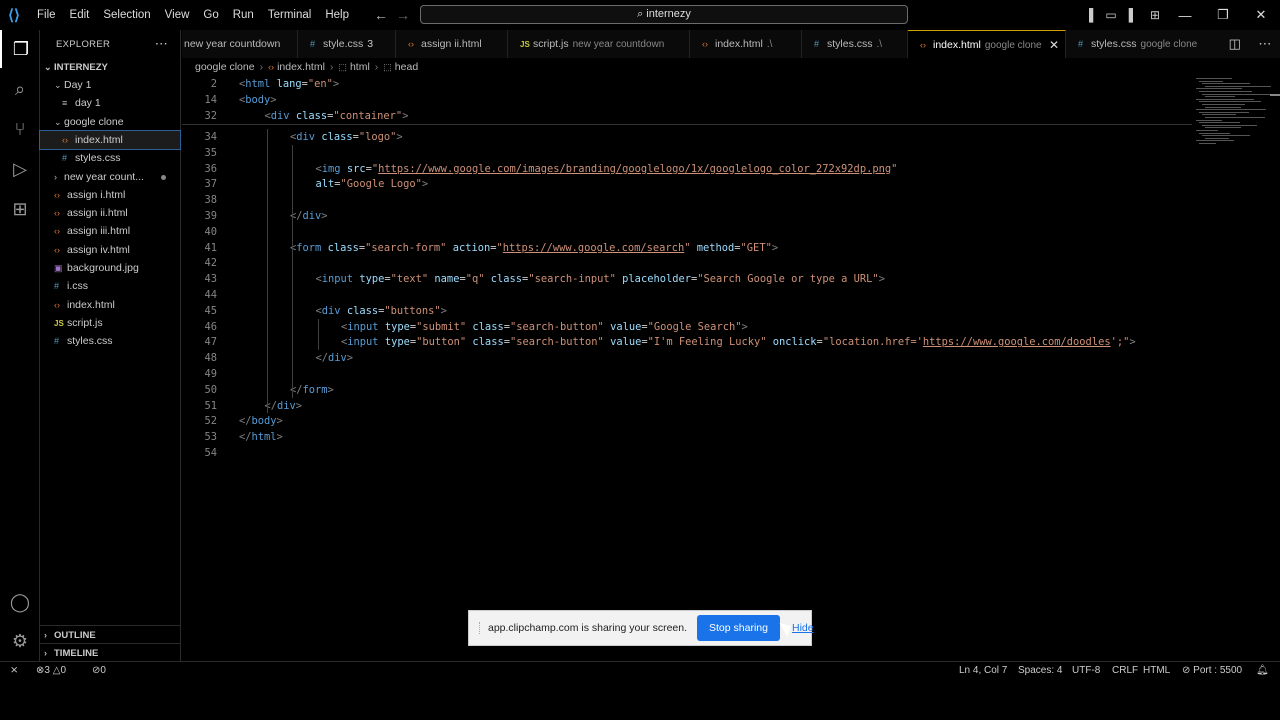 The height and width of the screenshot is (720, 1280). What do you see at coordinates (803, 628) in the screenshot?
I see `hide-link: Hide` at bounding box center [803, 628].